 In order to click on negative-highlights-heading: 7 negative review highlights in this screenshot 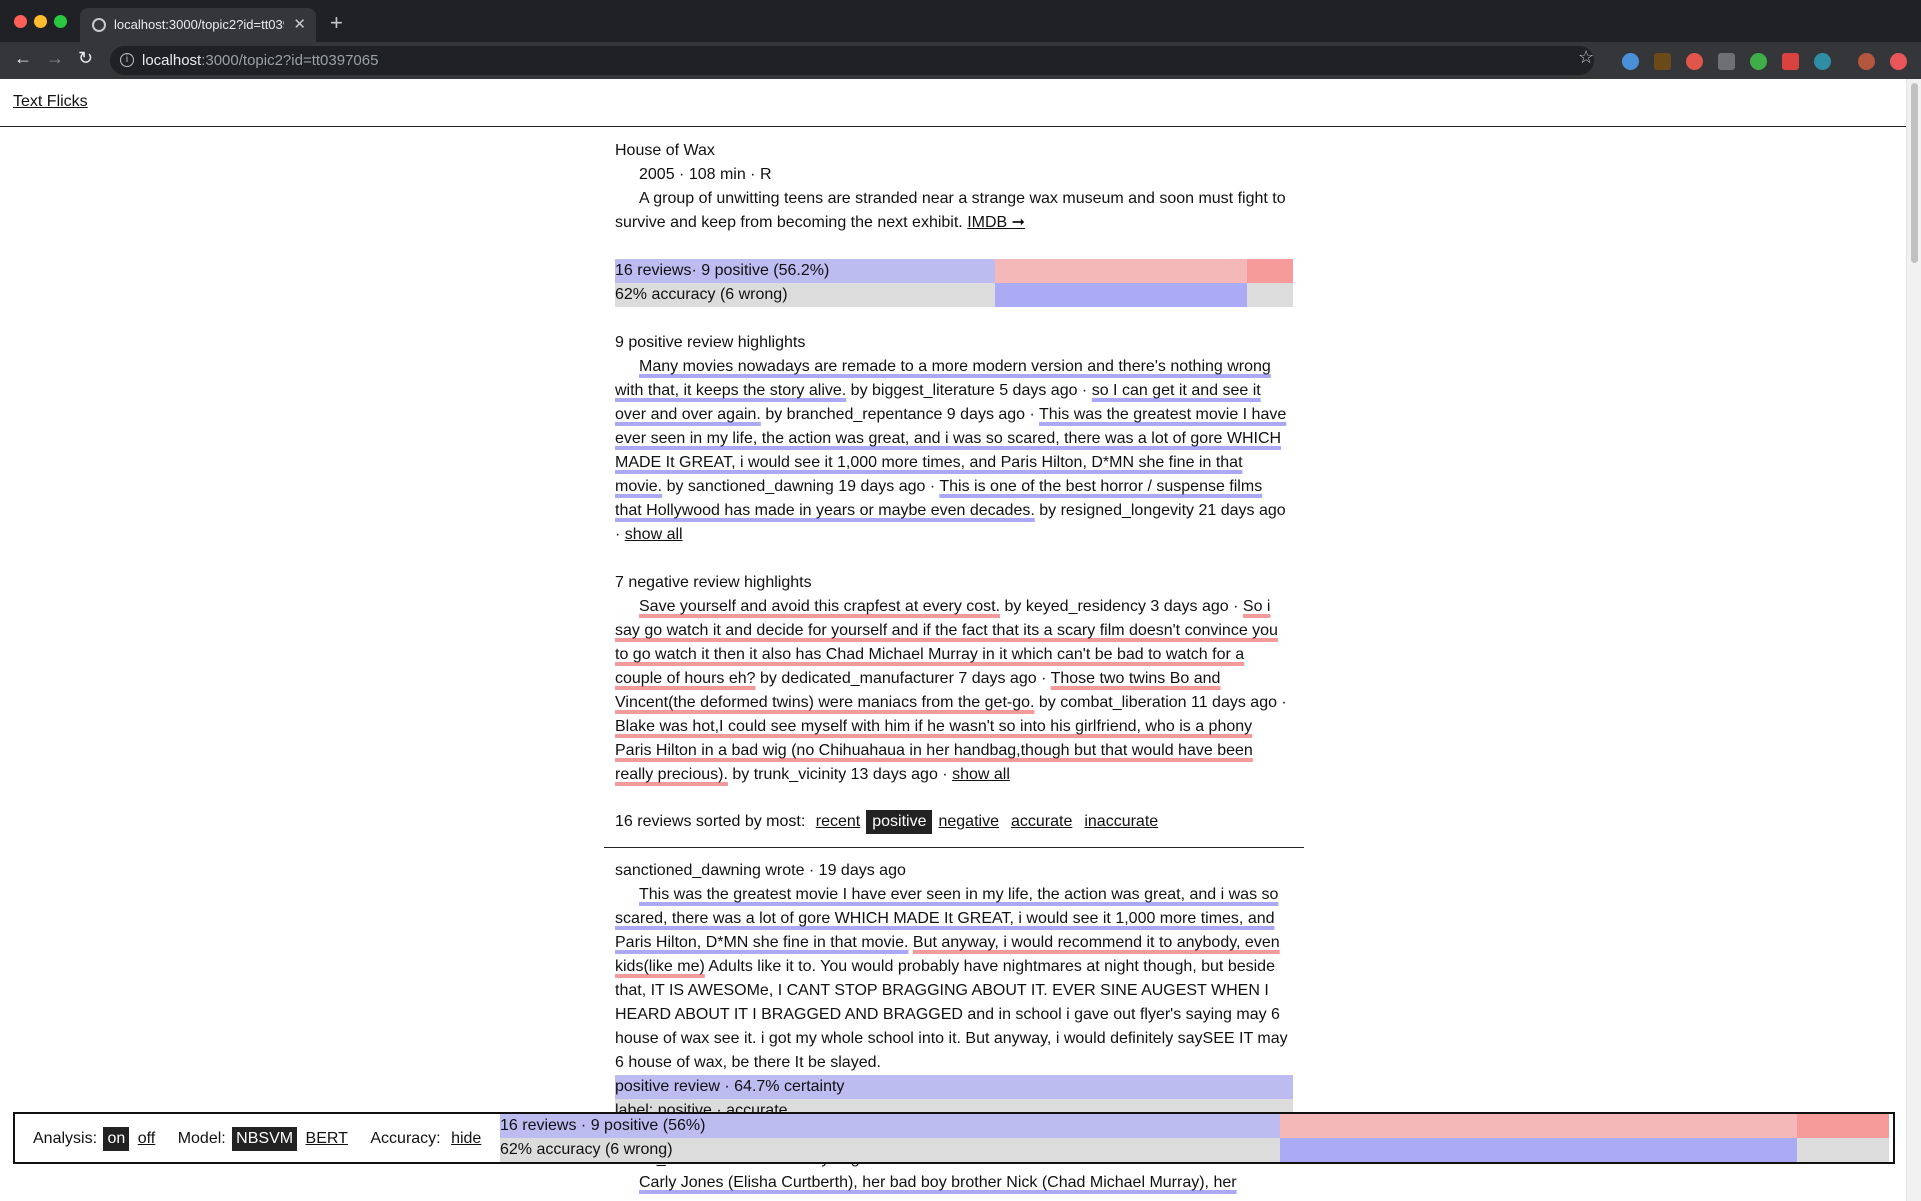, I will do `click(713, 582)`.